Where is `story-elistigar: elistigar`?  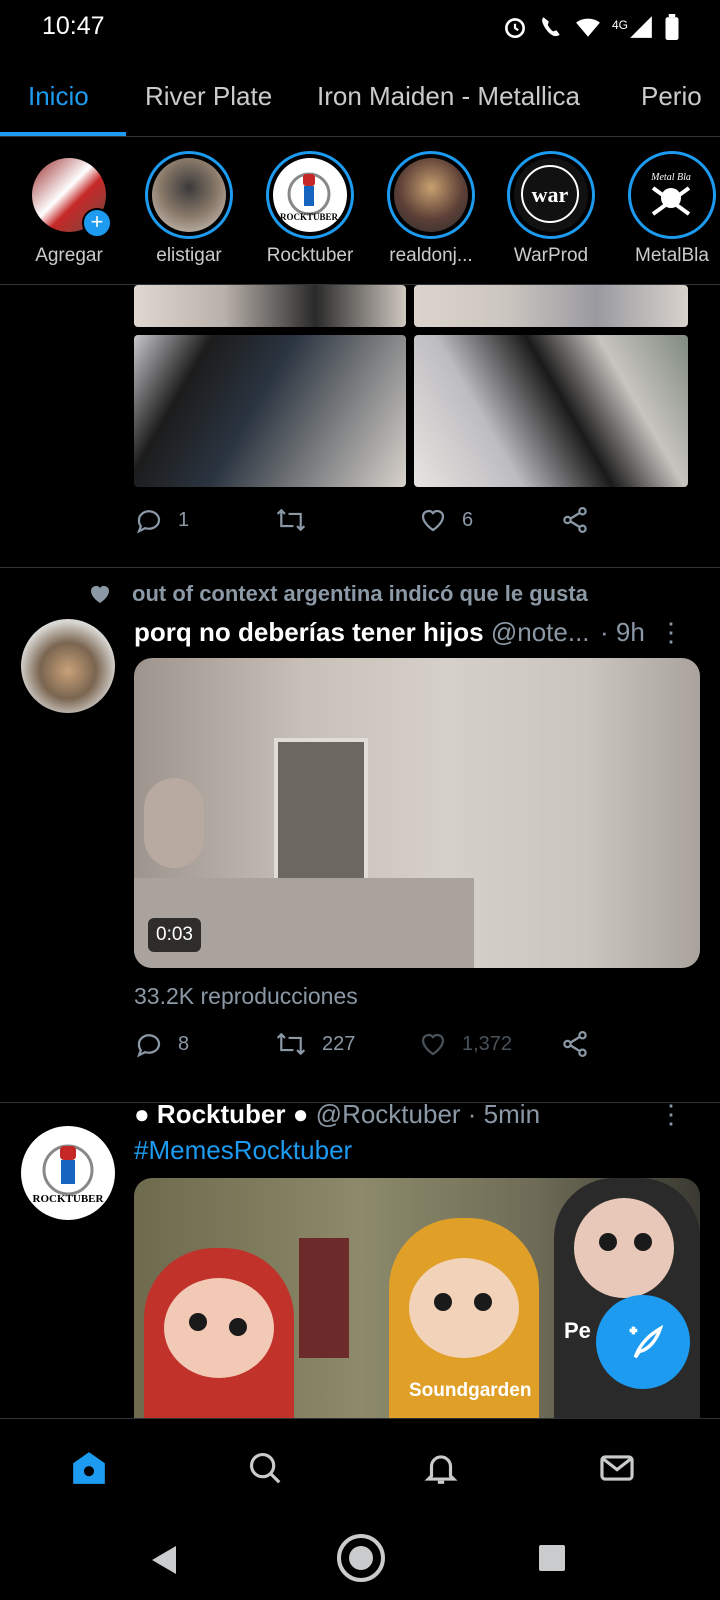 story-elistigar: elistigar is located at coordinates (189, 209).